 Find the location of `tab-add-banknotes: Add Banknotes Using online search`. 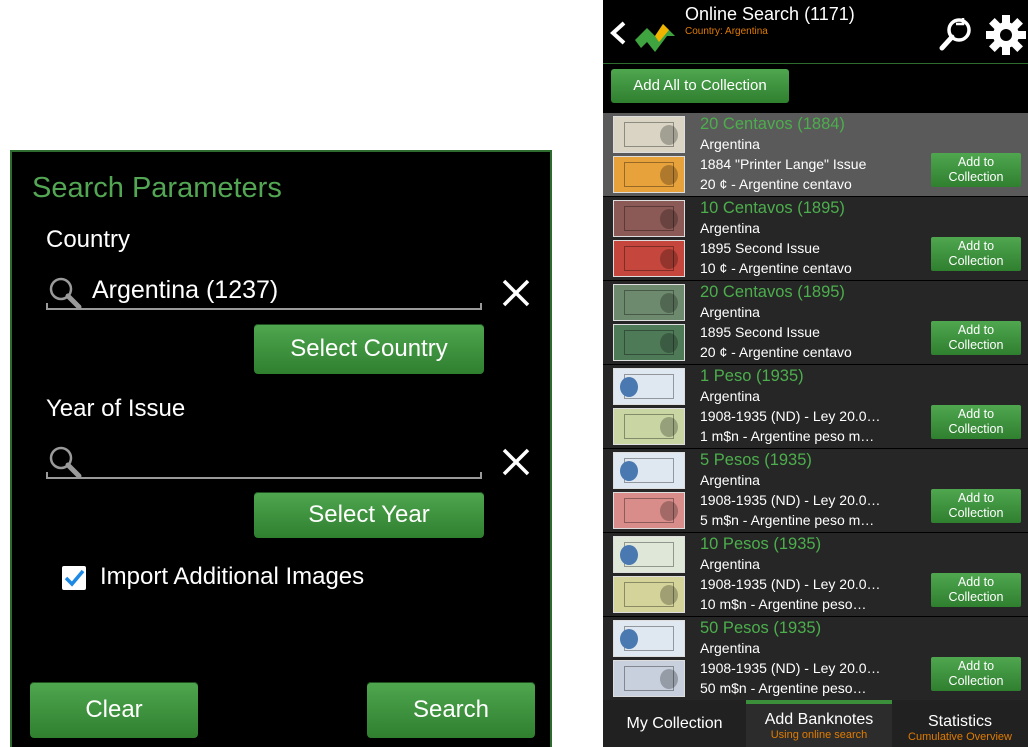

tab-add-banknotes: Add Banknotes Using online search is located at coordinates (819, 723).